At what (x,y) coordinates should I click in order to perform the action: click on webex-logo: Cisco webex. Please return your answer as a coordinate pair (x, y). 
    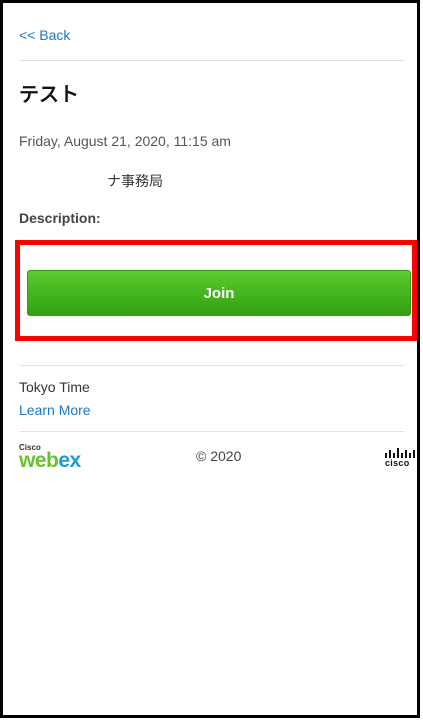
    Looking at the image, I should click on (54, 458).